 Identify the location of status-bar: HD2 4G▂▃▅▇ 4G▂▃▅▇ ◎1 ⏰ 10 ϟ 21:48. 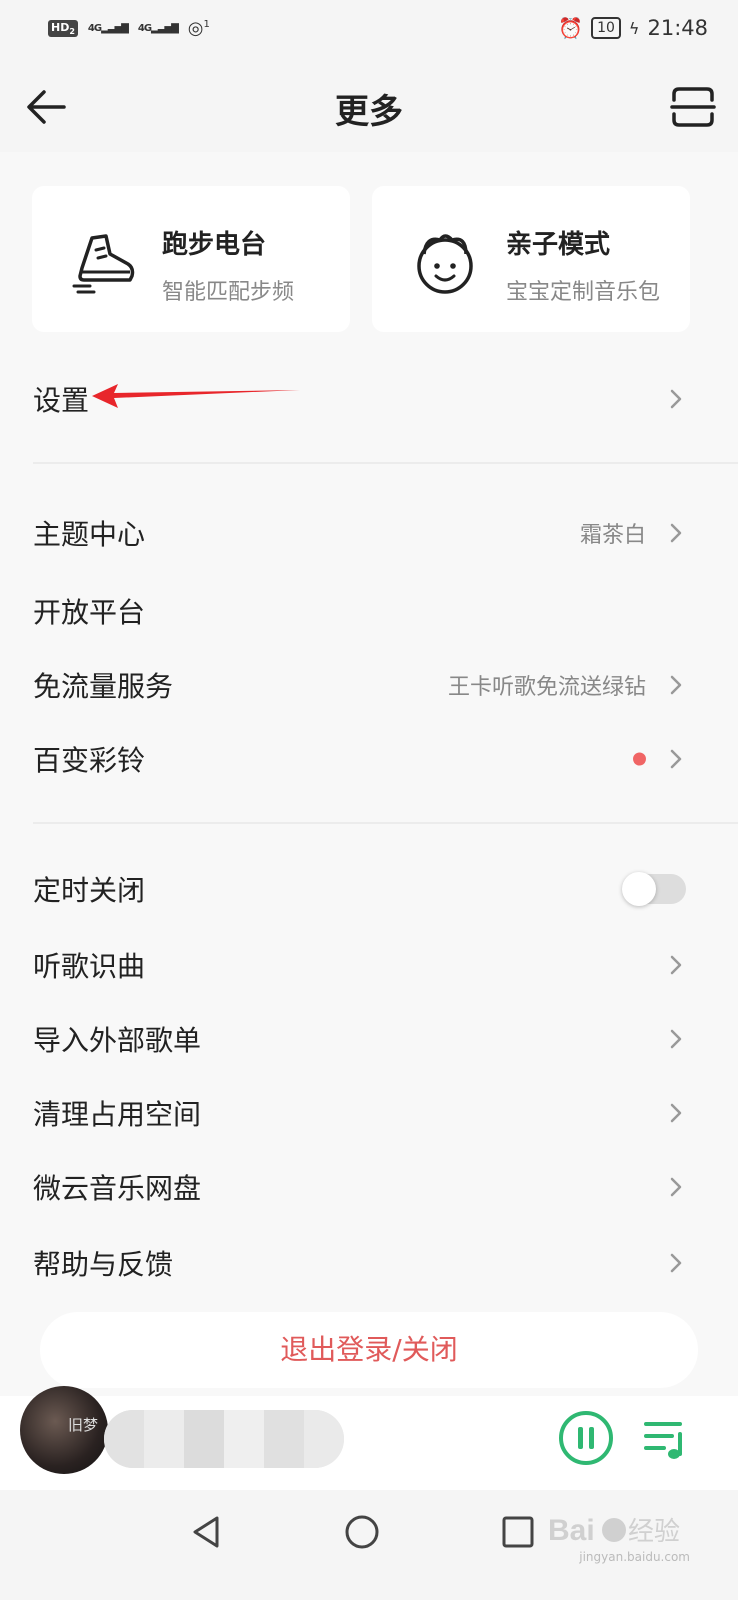
(369, 31).